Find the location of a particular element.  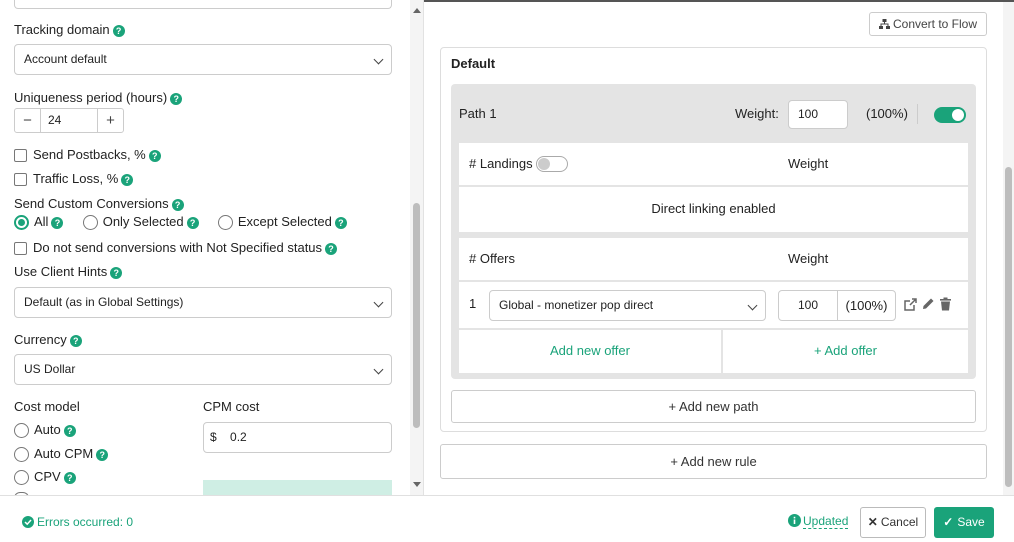

cpm-cost-value: 0.2 is located at coordinates (238, 437).